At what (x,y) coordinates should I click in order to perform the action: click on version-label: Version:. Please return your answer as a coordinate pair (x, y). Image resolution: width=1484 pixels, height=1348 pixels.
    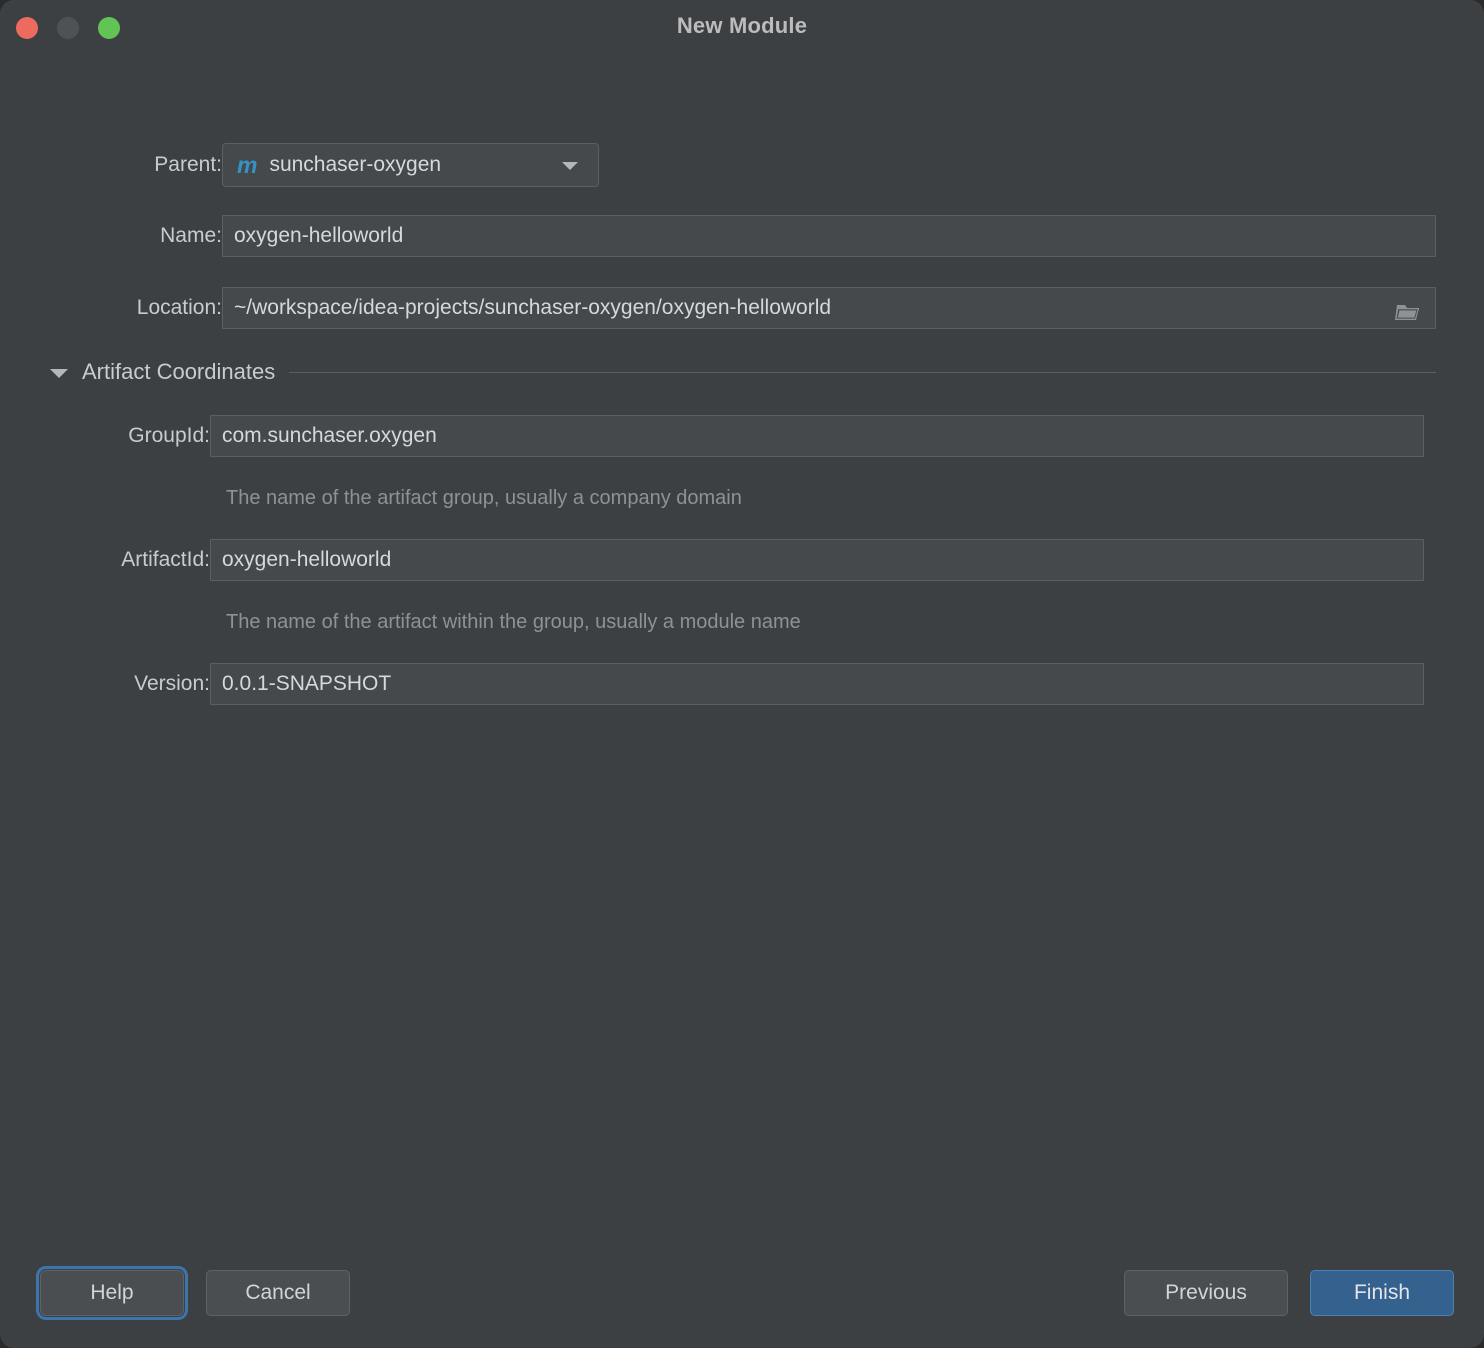
    Looking at the image, I should click on (172, 683).